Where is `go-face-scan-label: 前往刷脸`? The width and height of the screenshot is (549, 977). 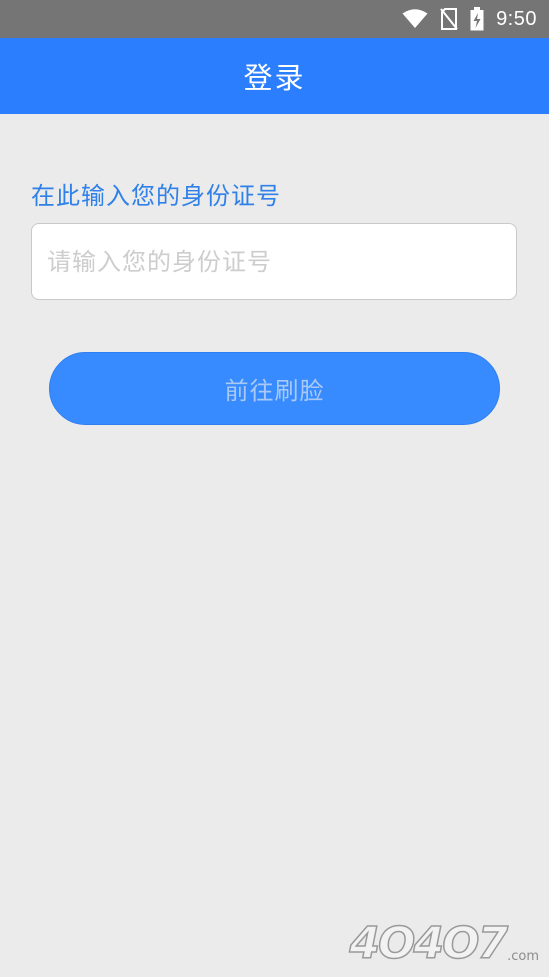
go-face-scan-label: 前往刷脸 is located at coordinates (274, 391).